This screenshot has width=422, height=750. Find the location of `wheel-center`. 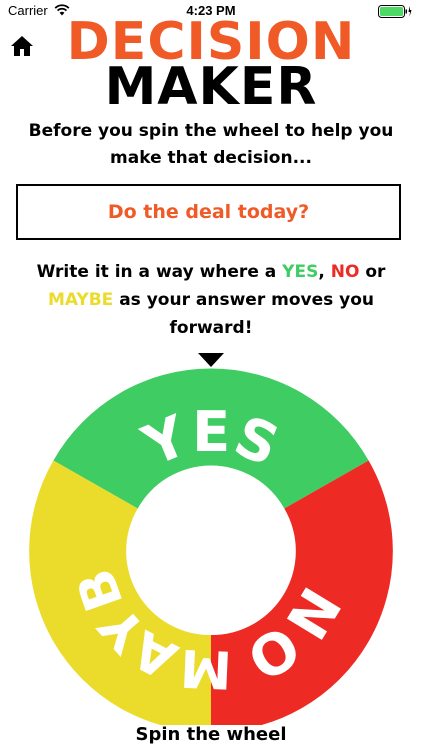

wheel-center is located at coordinates (211, 551).